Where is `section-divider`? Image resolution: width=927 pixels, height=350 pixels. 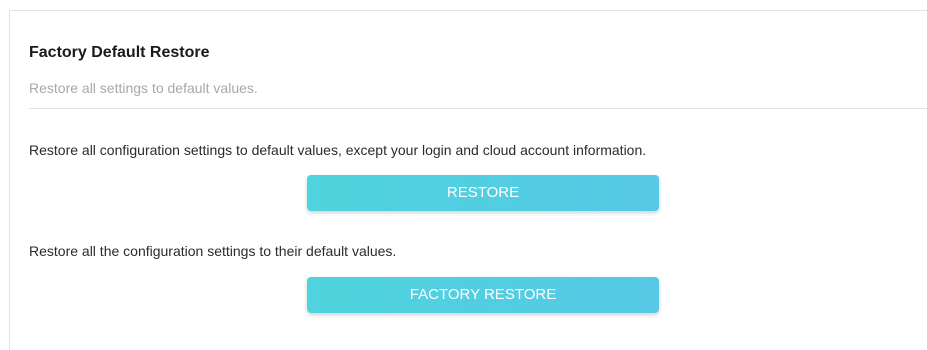
section-divider is located at coordinates (478, 108).